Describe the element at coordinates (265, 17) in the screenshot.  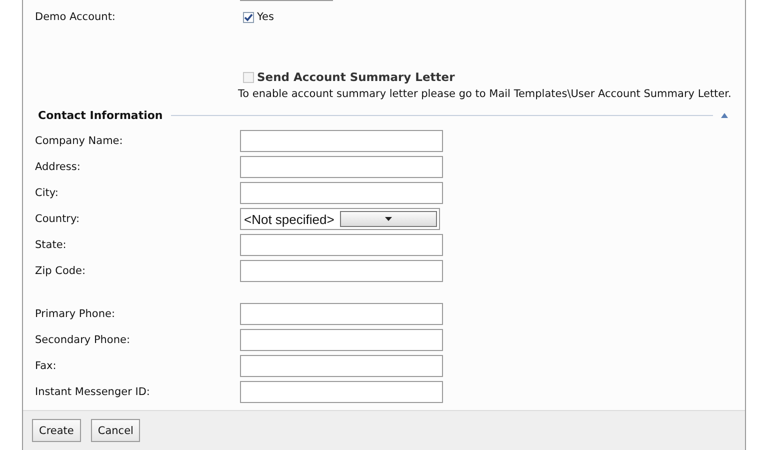
I see `checkbox-label: Yes` at that location.